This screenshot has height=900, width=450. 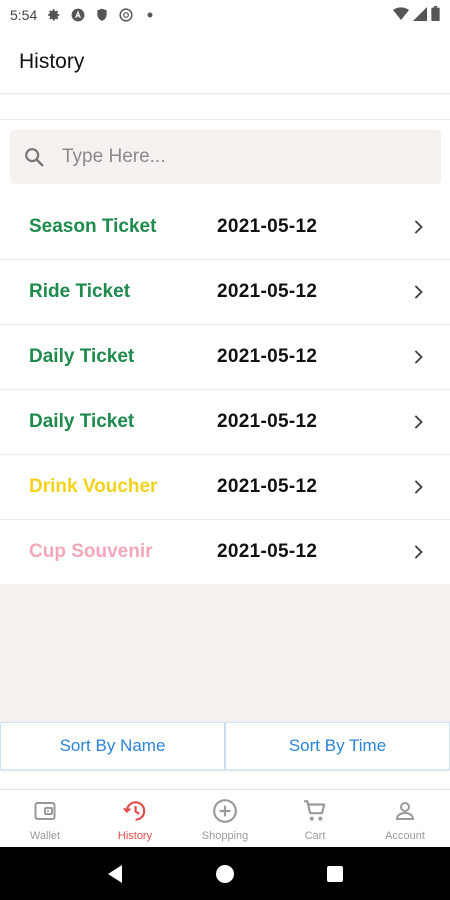 What do you see at coordinates (45, 811) in the screenshot?
I see `wallet-icon` at bounding box center [45, 811].